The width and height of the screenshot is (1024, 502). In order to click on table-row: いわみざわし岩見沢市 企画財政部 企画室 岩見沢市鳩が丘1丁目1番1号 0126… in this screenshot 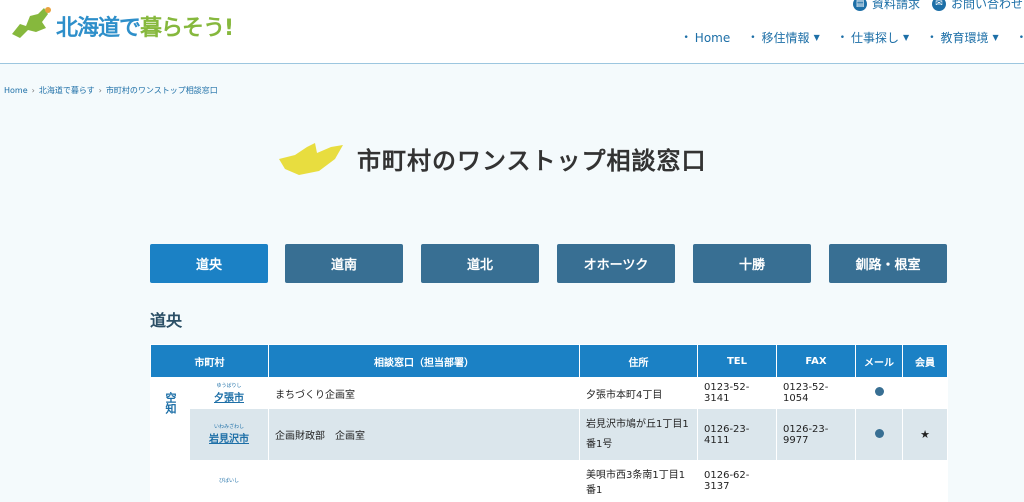, I will do `click(549, 434)`.